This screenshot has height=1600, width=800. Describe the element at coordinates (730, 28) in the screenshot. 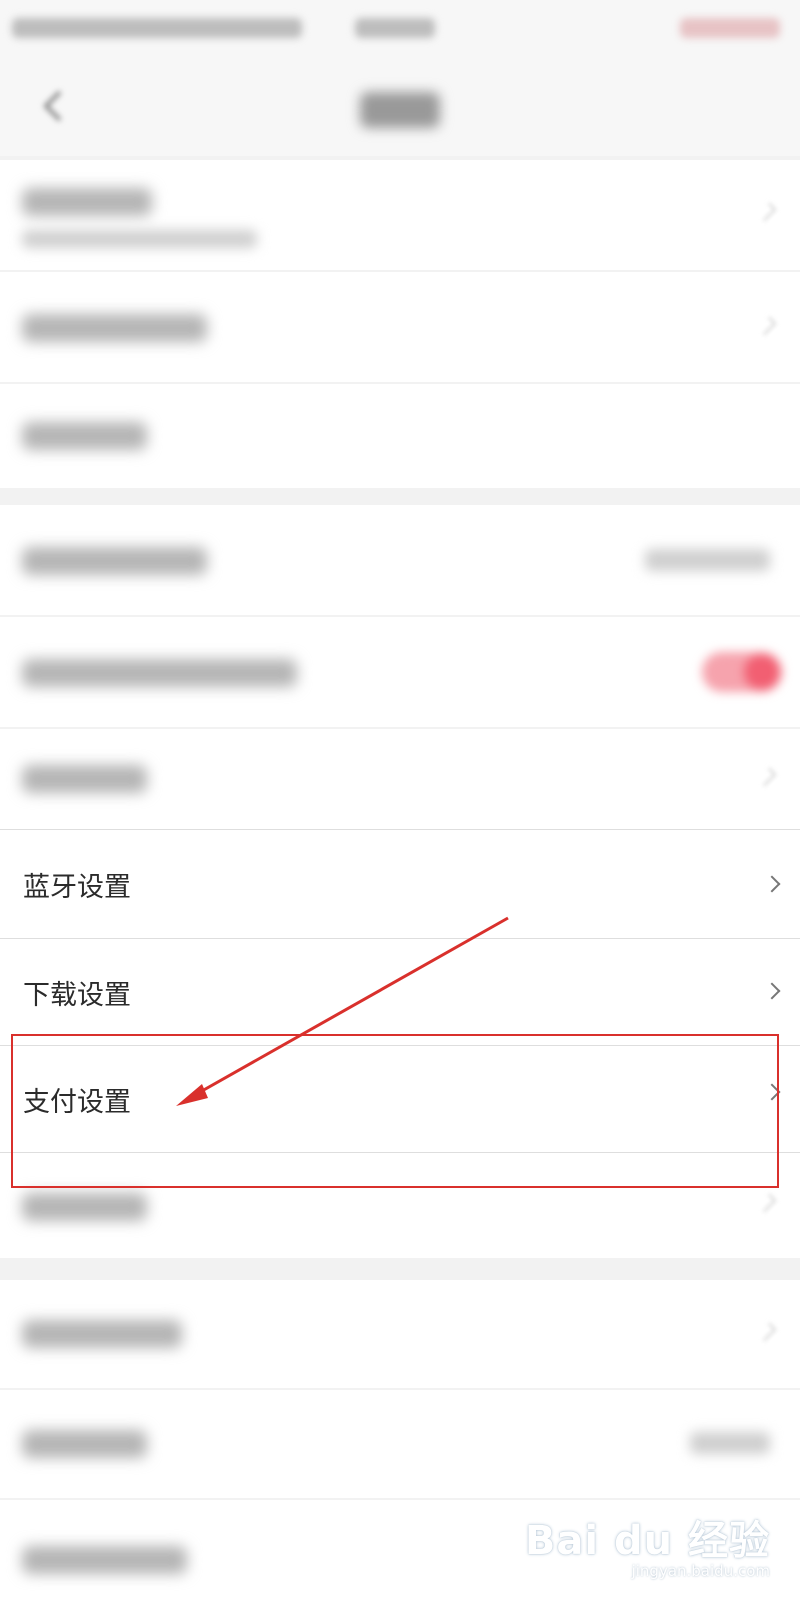

I see `status-bar-right-blur` at that location.